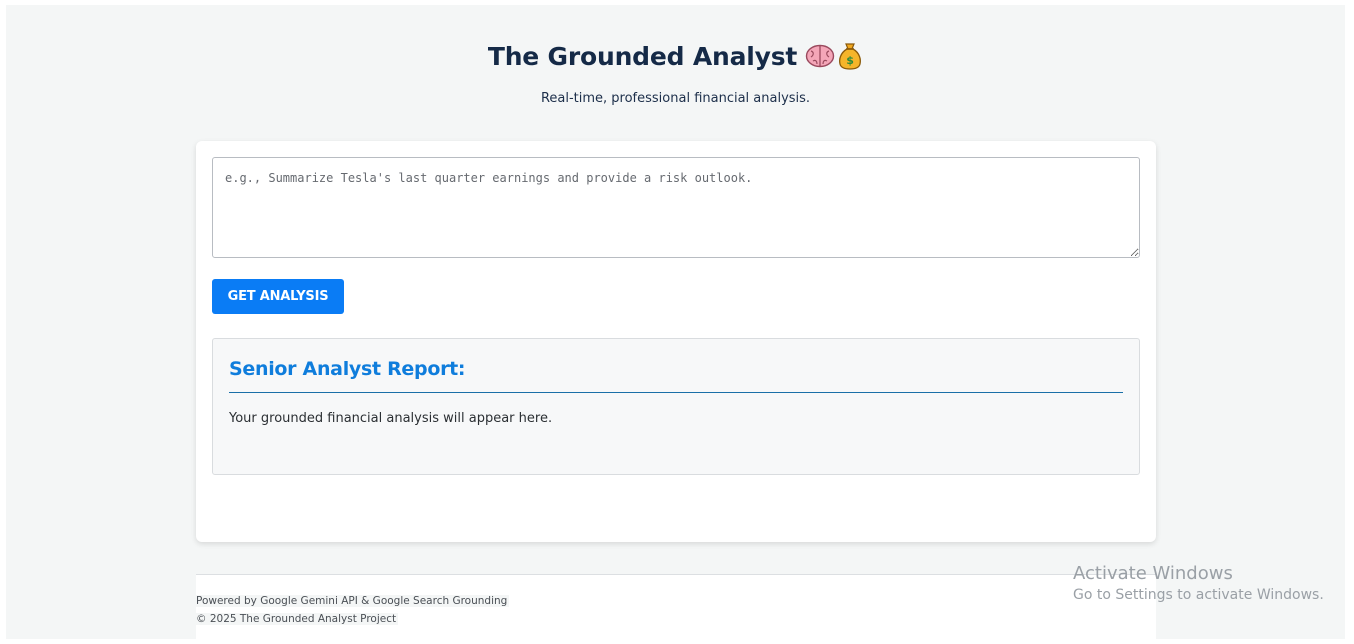 Image resolution: width=1354 pixels, height=644 pixels. Describe the element at coordinates (278, 296) in the screenshot. I see `get-analysis-button: GET ANALYSIS` at that location.